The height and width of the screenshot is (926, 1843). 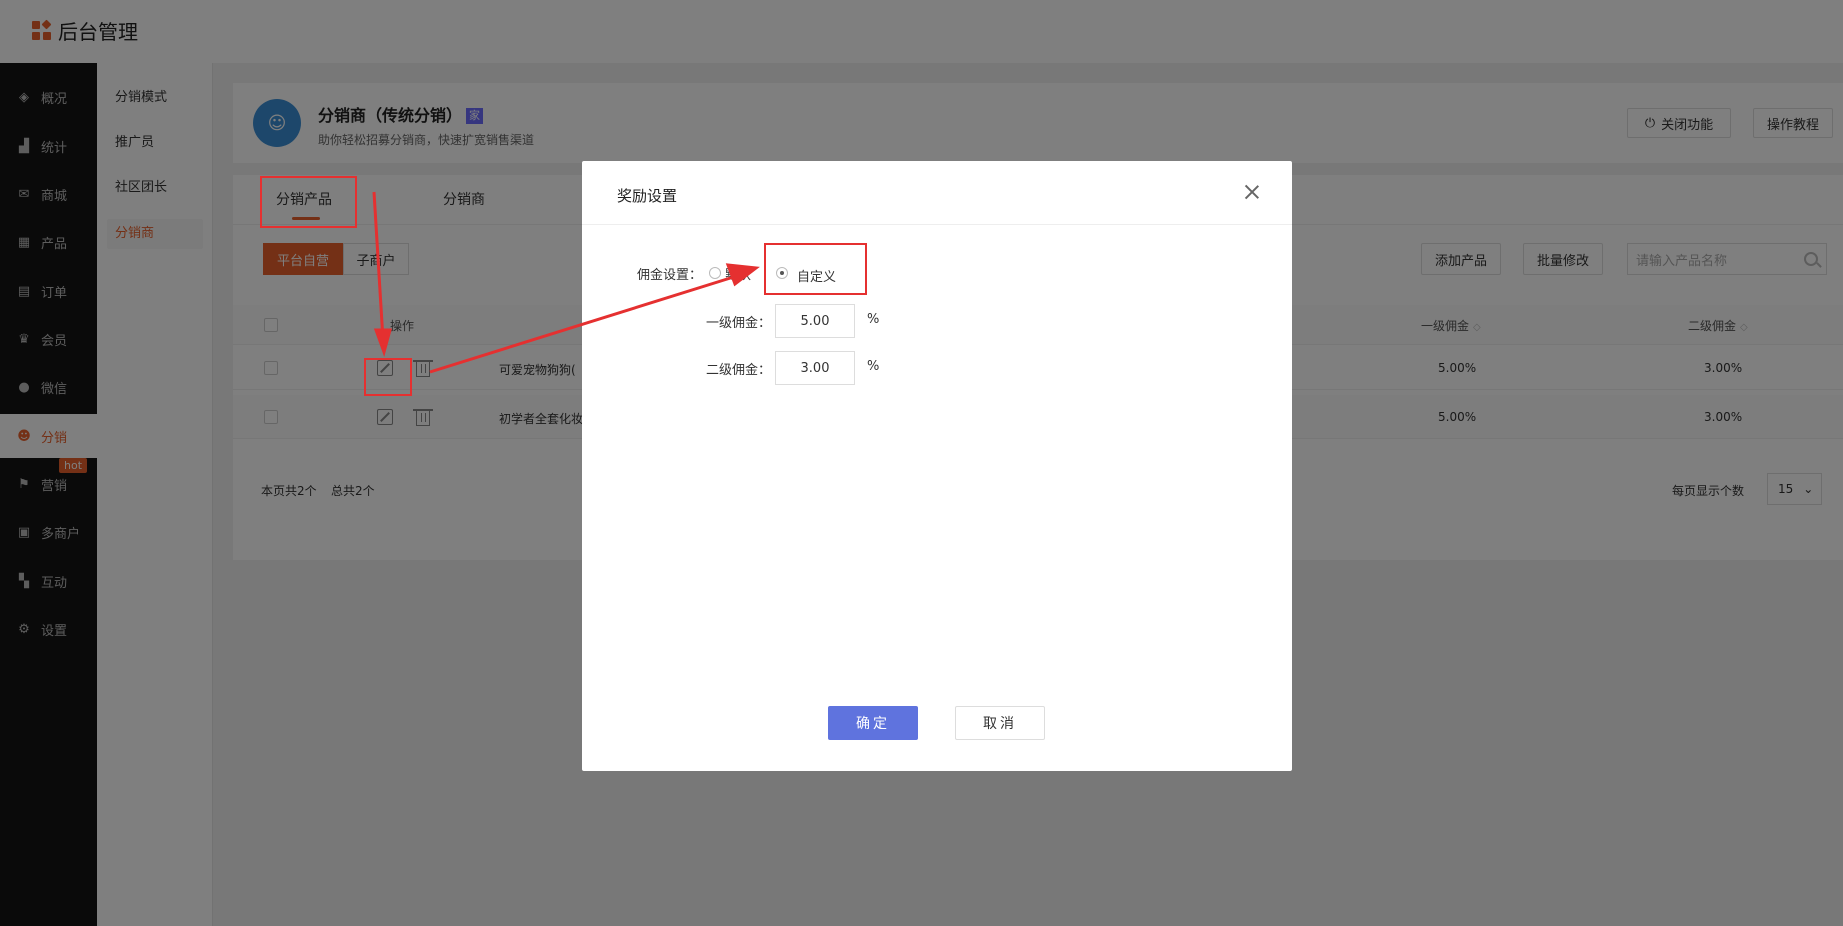 I want to click on radio-default-label: 默认, so click(x=738, y=273).